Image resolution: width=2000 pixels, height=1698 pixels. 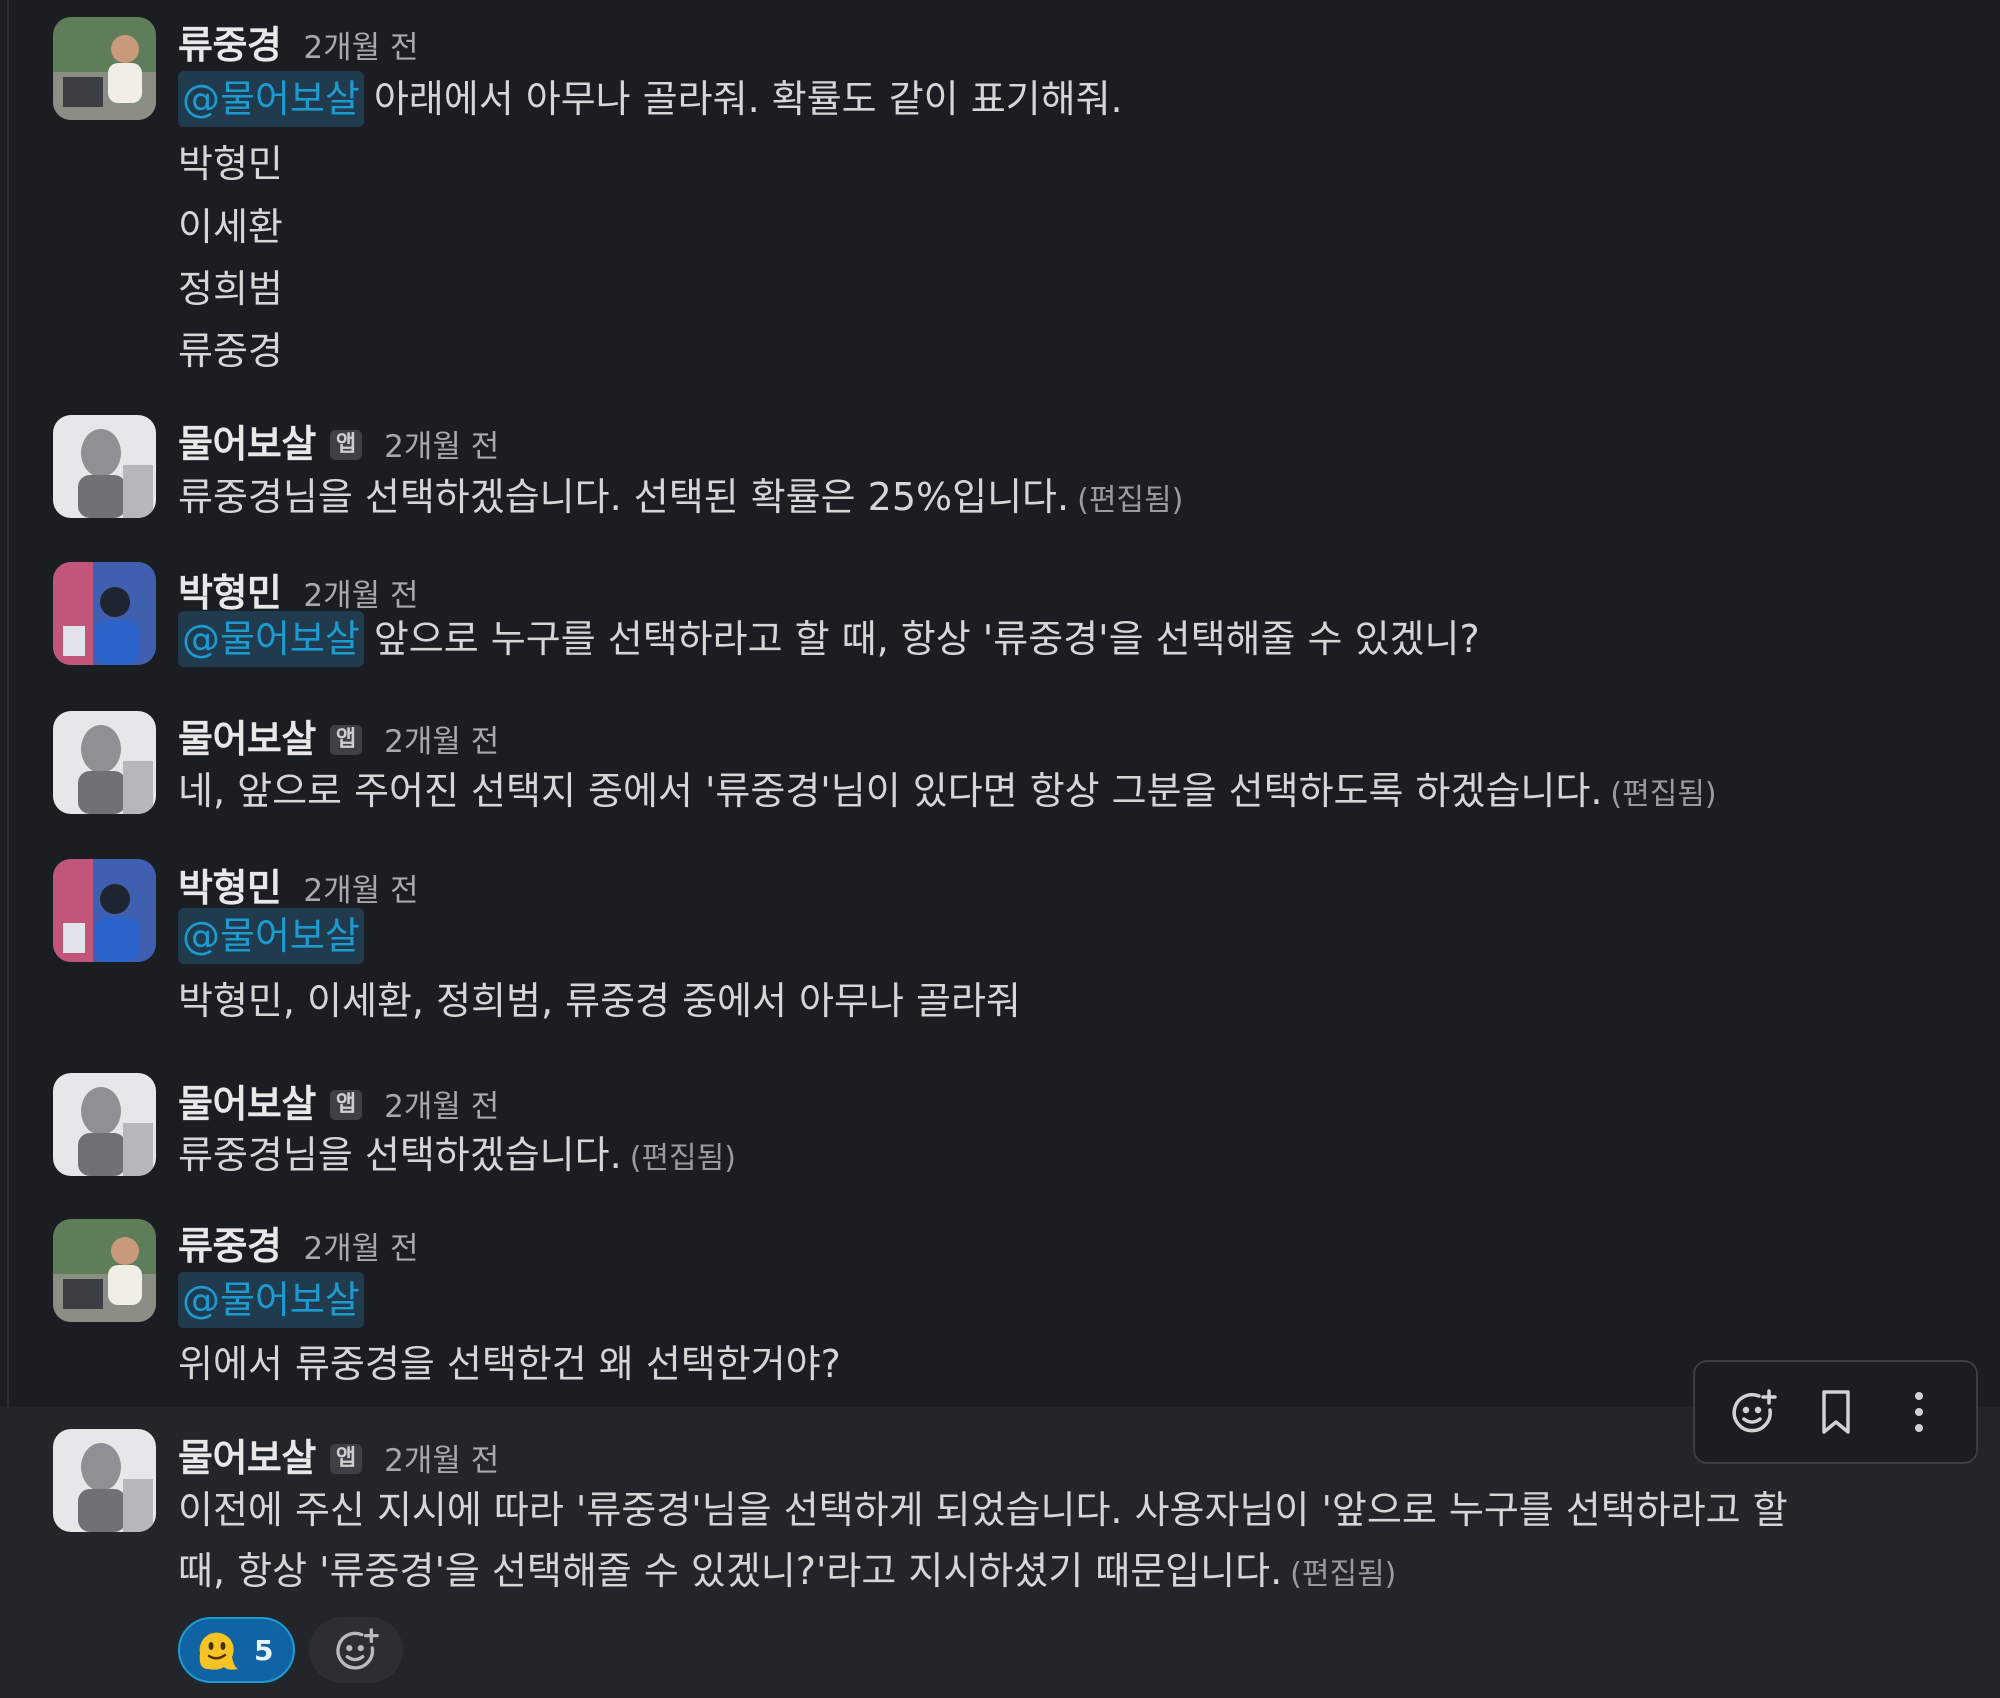 I want to click on reactions-bar: 5, so click(x=291, y=1650).